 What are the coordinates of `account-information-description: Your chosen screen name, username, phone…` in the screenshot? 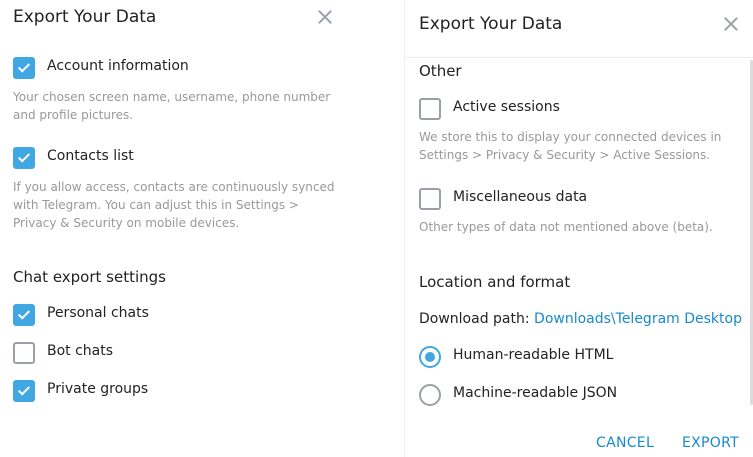 It's located at (172, 106).